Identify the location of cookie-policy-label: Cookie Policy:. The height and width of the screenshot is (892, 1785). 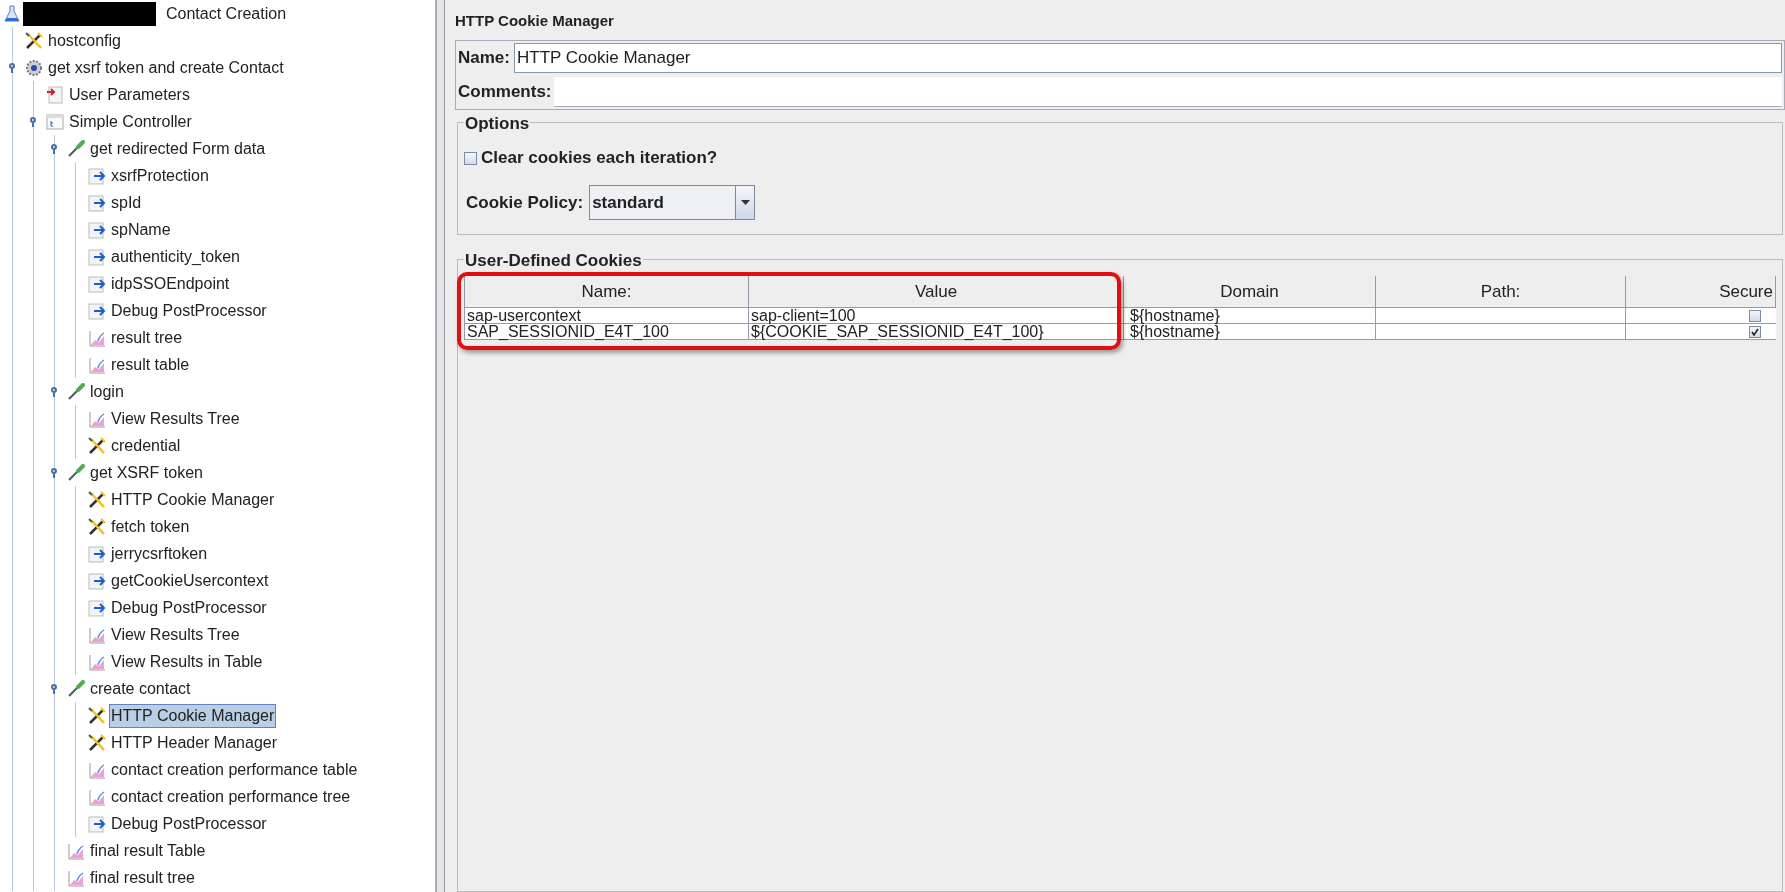
(525, 202).